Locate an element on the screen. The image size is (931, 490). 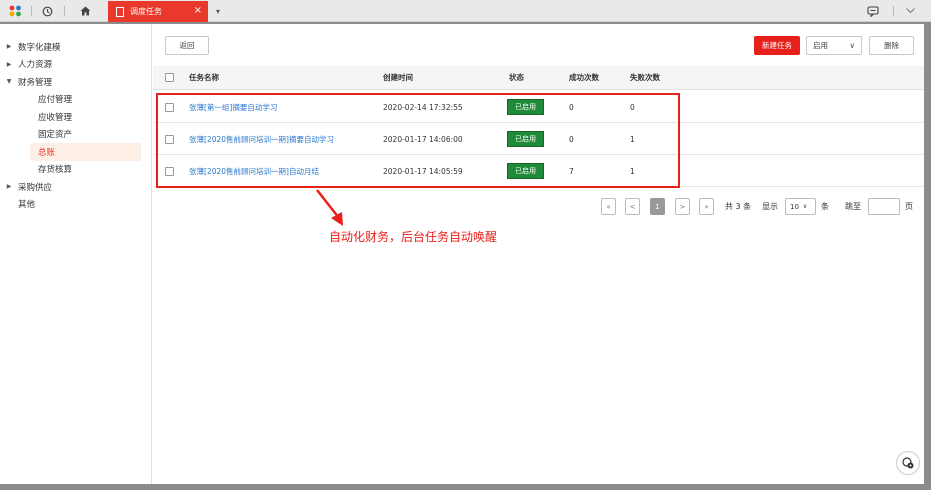
sidebar-item-finance: ▼ 财务管理 is located at coordinates (75, 82).